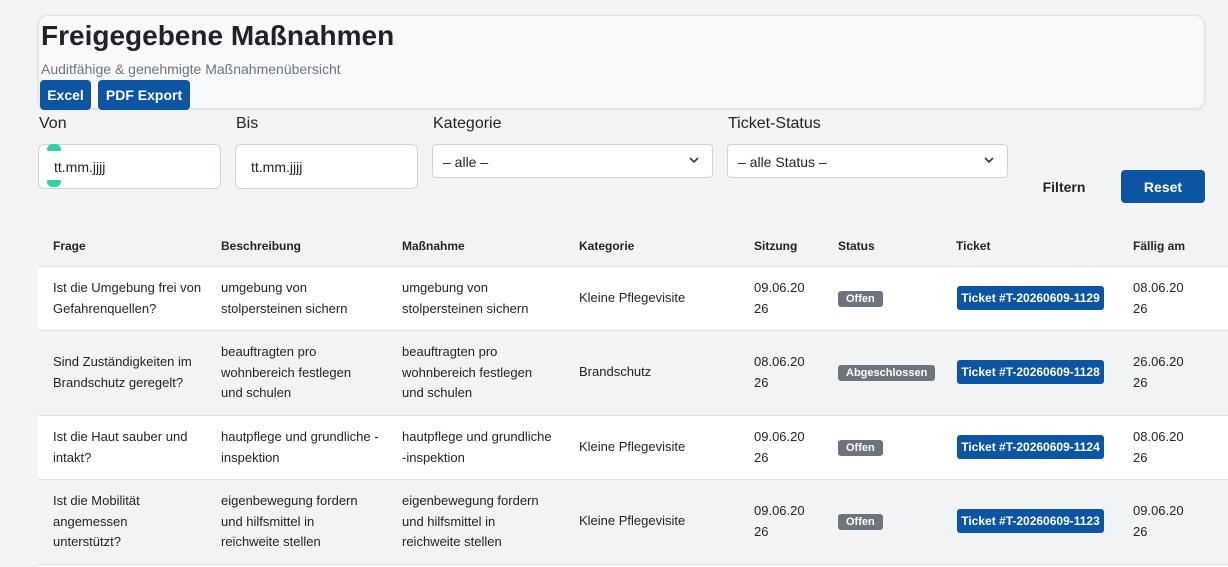  I want to click on cell-faellig: 26.06.2026, so click(1158, 372).